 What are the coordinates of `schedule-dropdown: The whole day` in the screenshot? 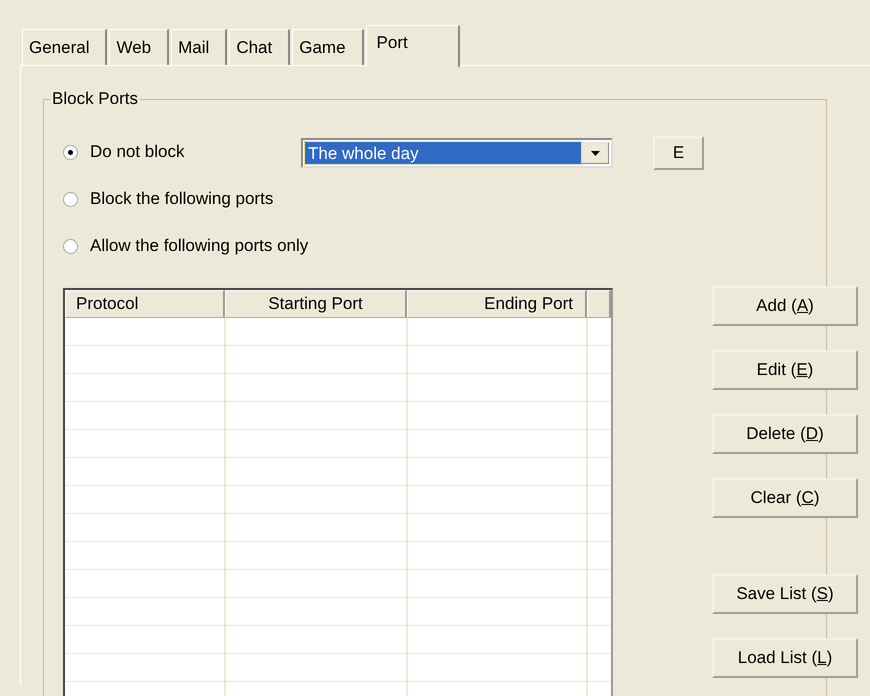 It's located at (457, 153).